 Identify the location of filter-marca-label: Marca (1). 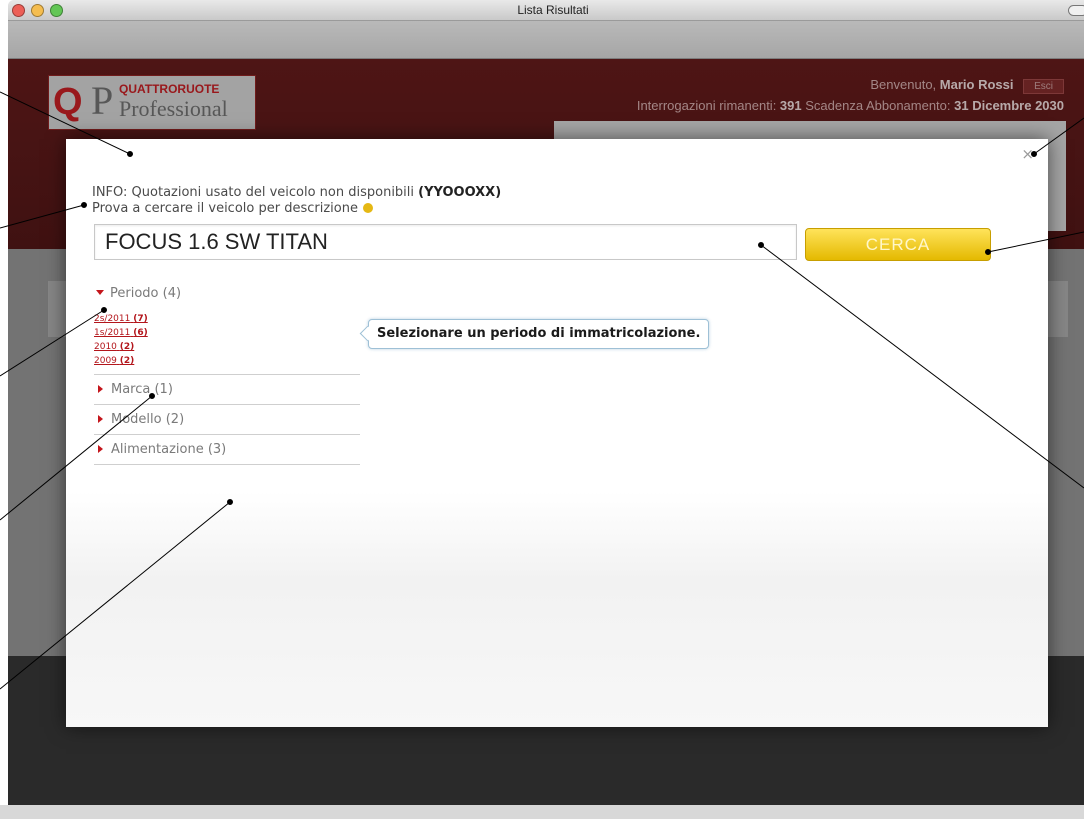
(142, 389).